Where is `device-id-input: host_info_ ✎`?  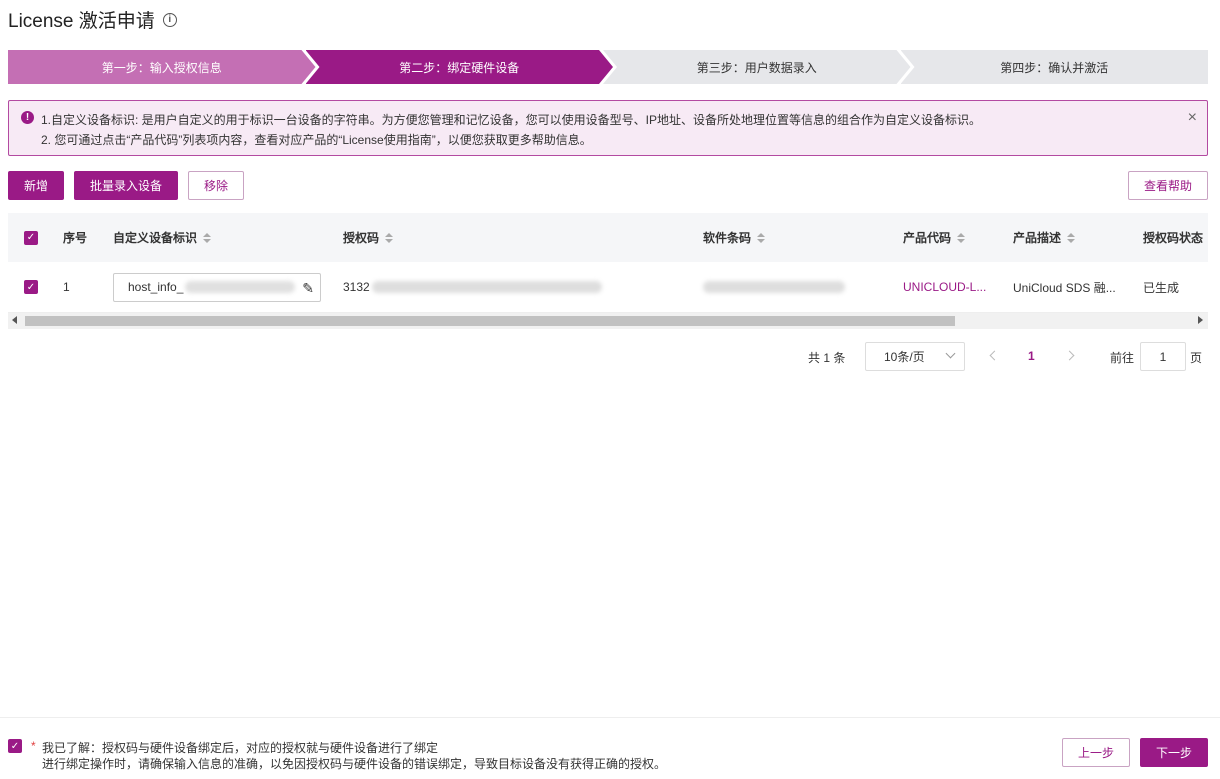
device-id-input: host_info_ ✎ is located at coordinates (217, 287).